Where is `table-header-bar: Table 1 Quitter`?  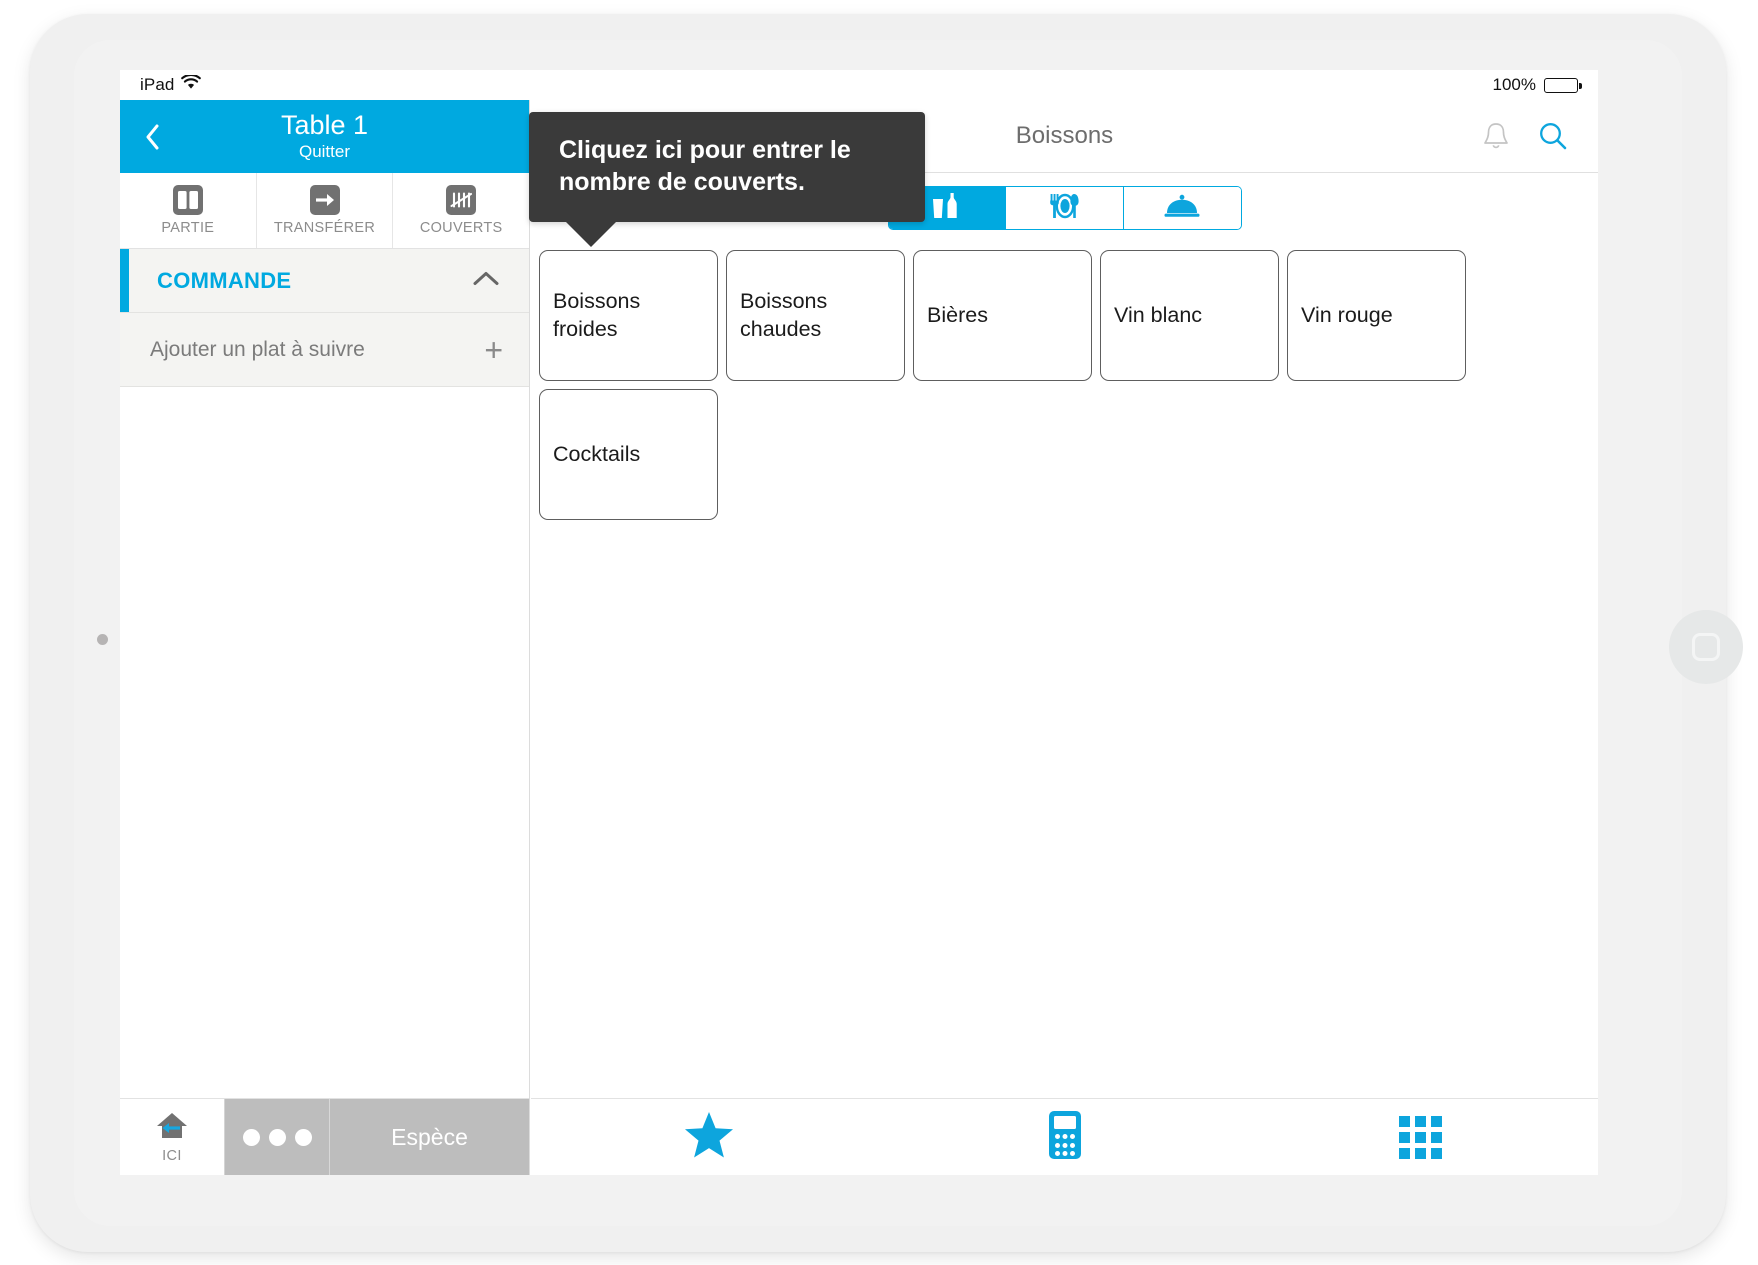 table-header-bar: Table 1 Quitter is located at coordinates (324, 136).